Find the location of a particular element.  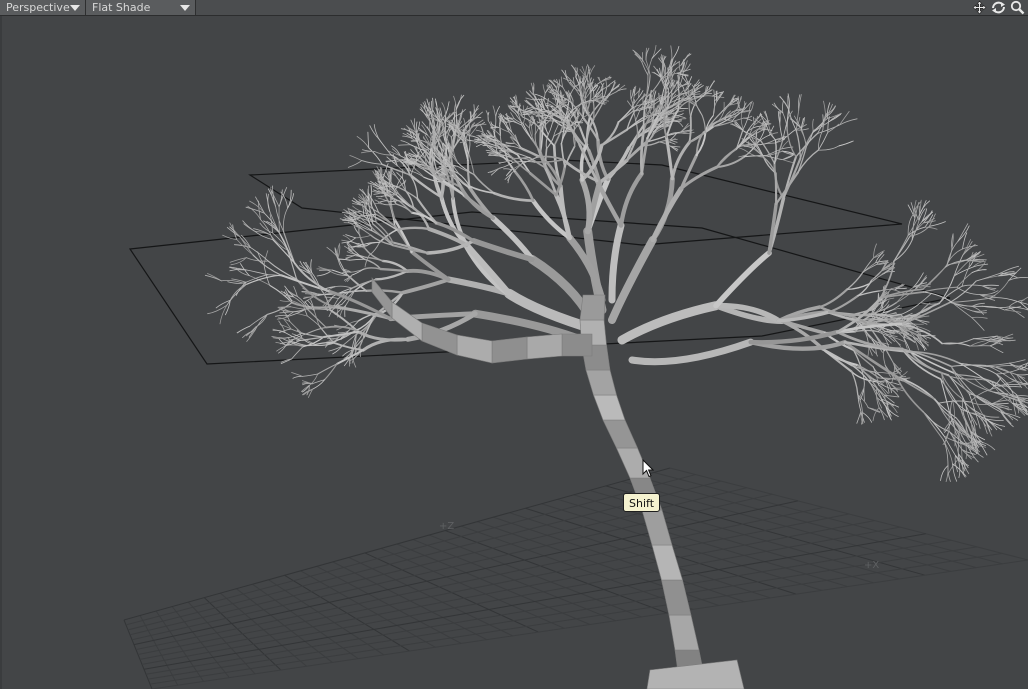

rotate-view-icon is located at coordinates (998, 7).